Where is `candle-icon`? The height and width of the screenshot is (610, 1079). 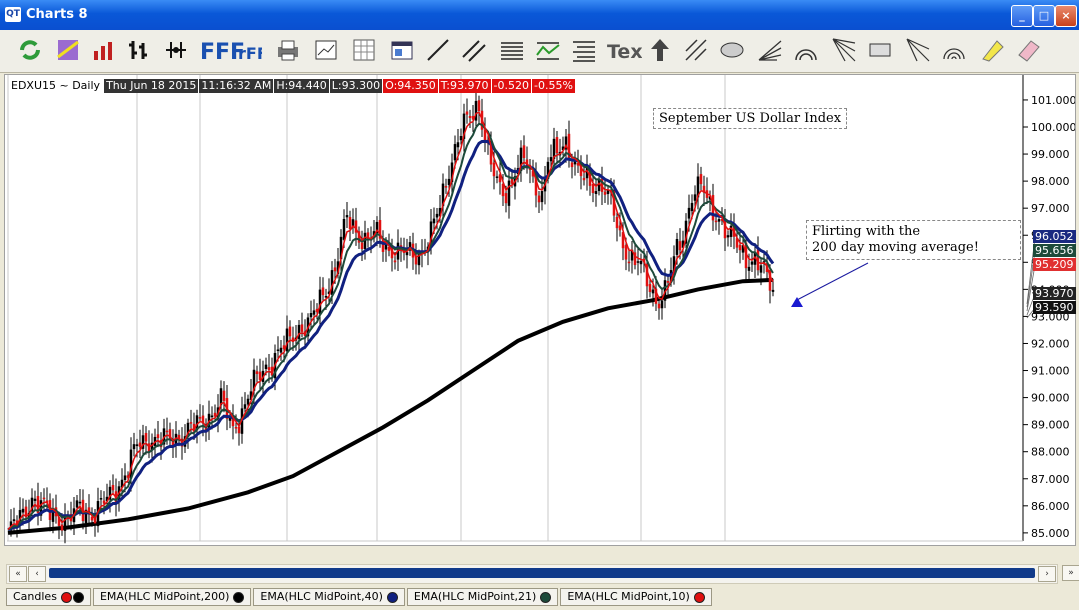 candle-icon is located at coordinates (176, 50).